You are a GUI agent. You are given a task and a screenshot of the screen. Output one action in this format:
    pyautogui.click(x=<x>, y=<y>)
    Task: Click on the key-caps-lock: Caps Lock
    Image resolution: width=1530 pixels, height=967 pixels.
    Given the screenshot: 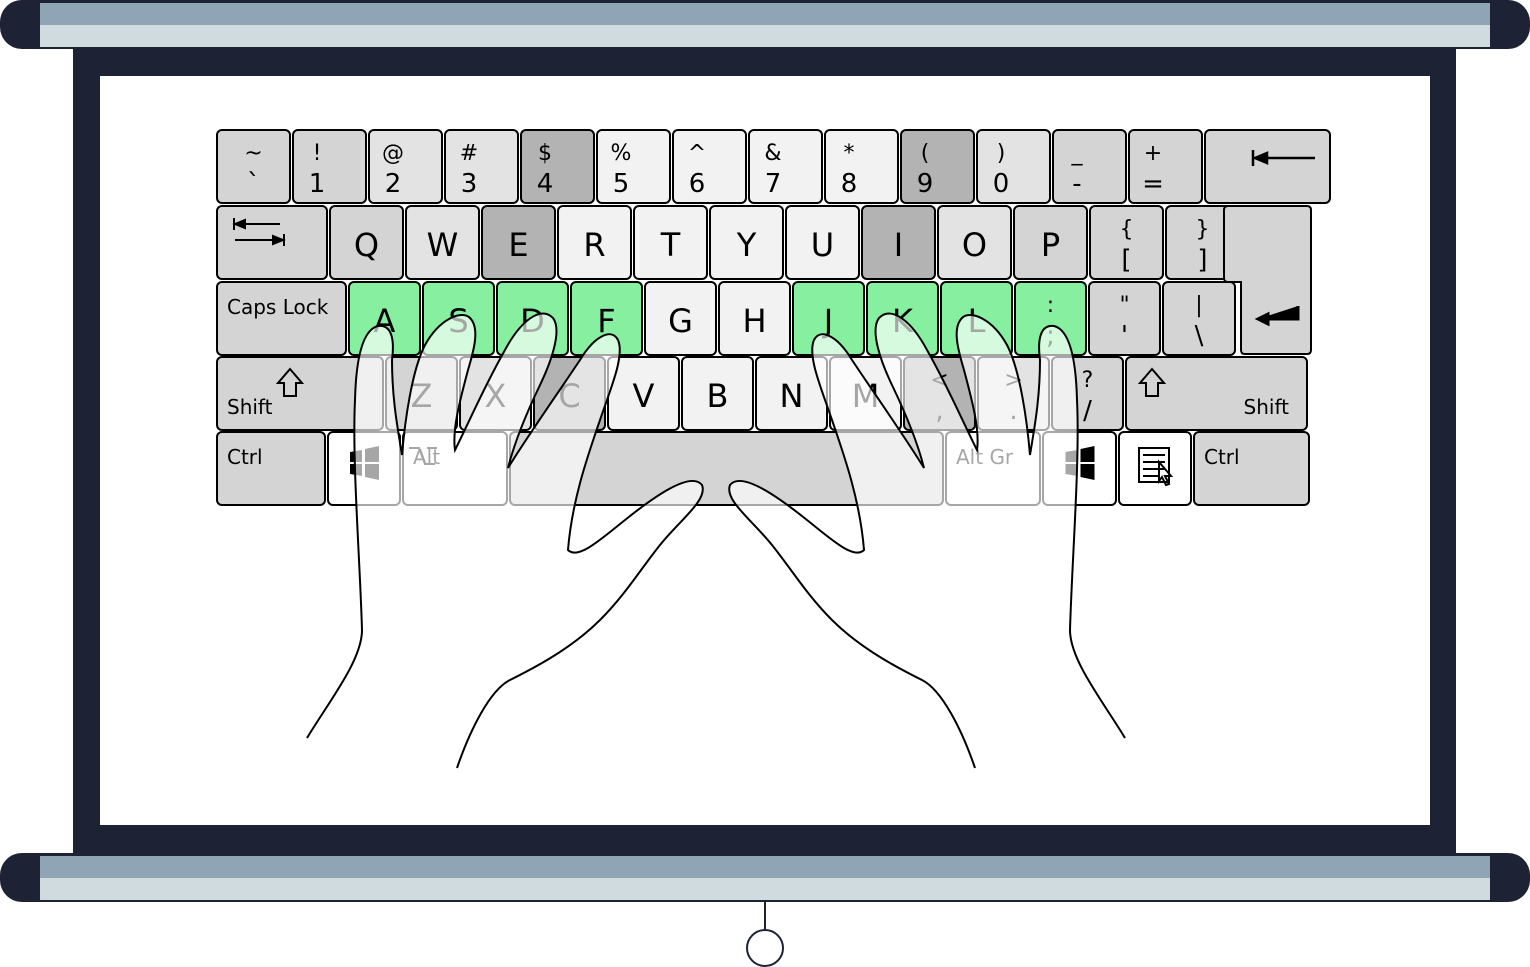 What is the action you would take?
    pyautogui.click(x=281, y=318)
    